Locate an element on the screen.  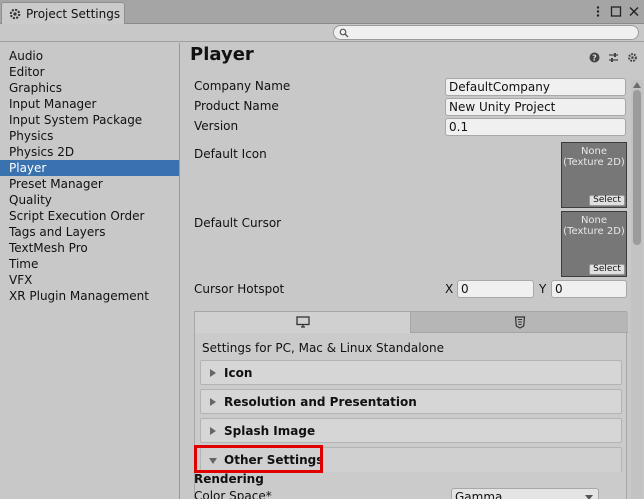
section-icon: Icon is located at coordinates (411, 372).